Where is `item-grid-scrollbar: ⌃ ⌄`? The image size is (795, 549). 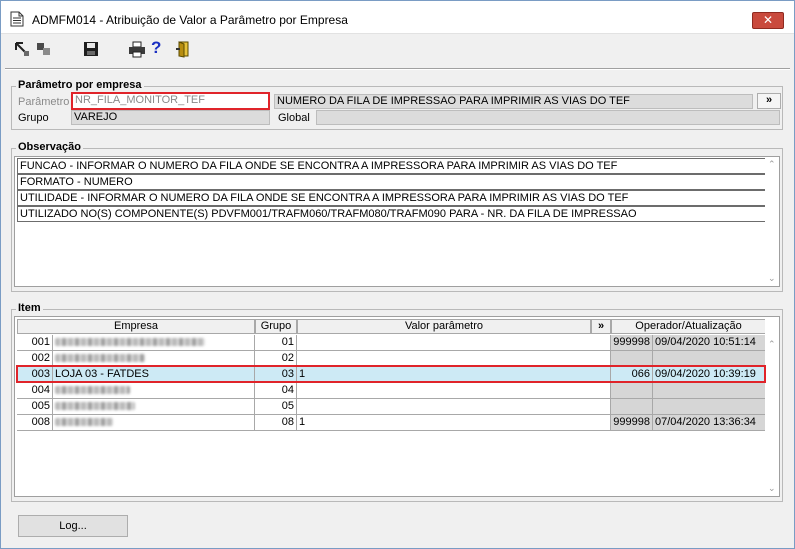
item-grid-scrollbar: ⌃ ⌄ is located at coordinates (772, 406).